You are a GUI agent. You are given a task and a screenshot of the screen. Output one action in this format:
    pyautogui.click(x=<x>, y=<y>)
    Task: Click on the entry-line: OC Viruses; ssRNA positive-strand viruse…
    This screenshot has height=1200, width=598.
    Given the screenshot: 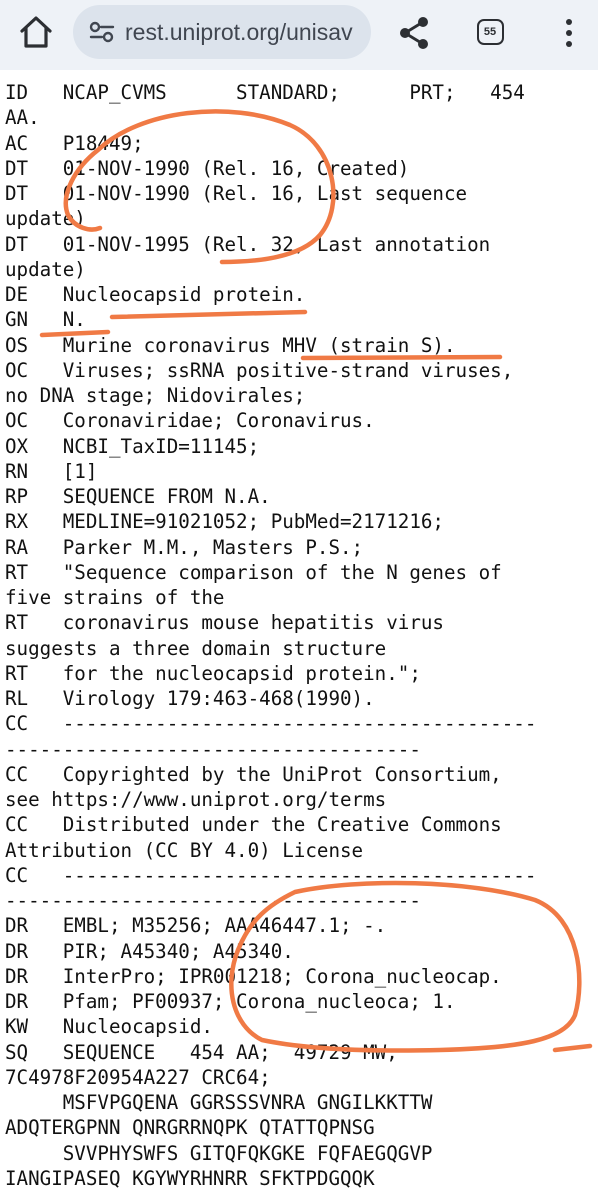 What is the action you would take?
    pyautogui.click(x=259, y=370)
    